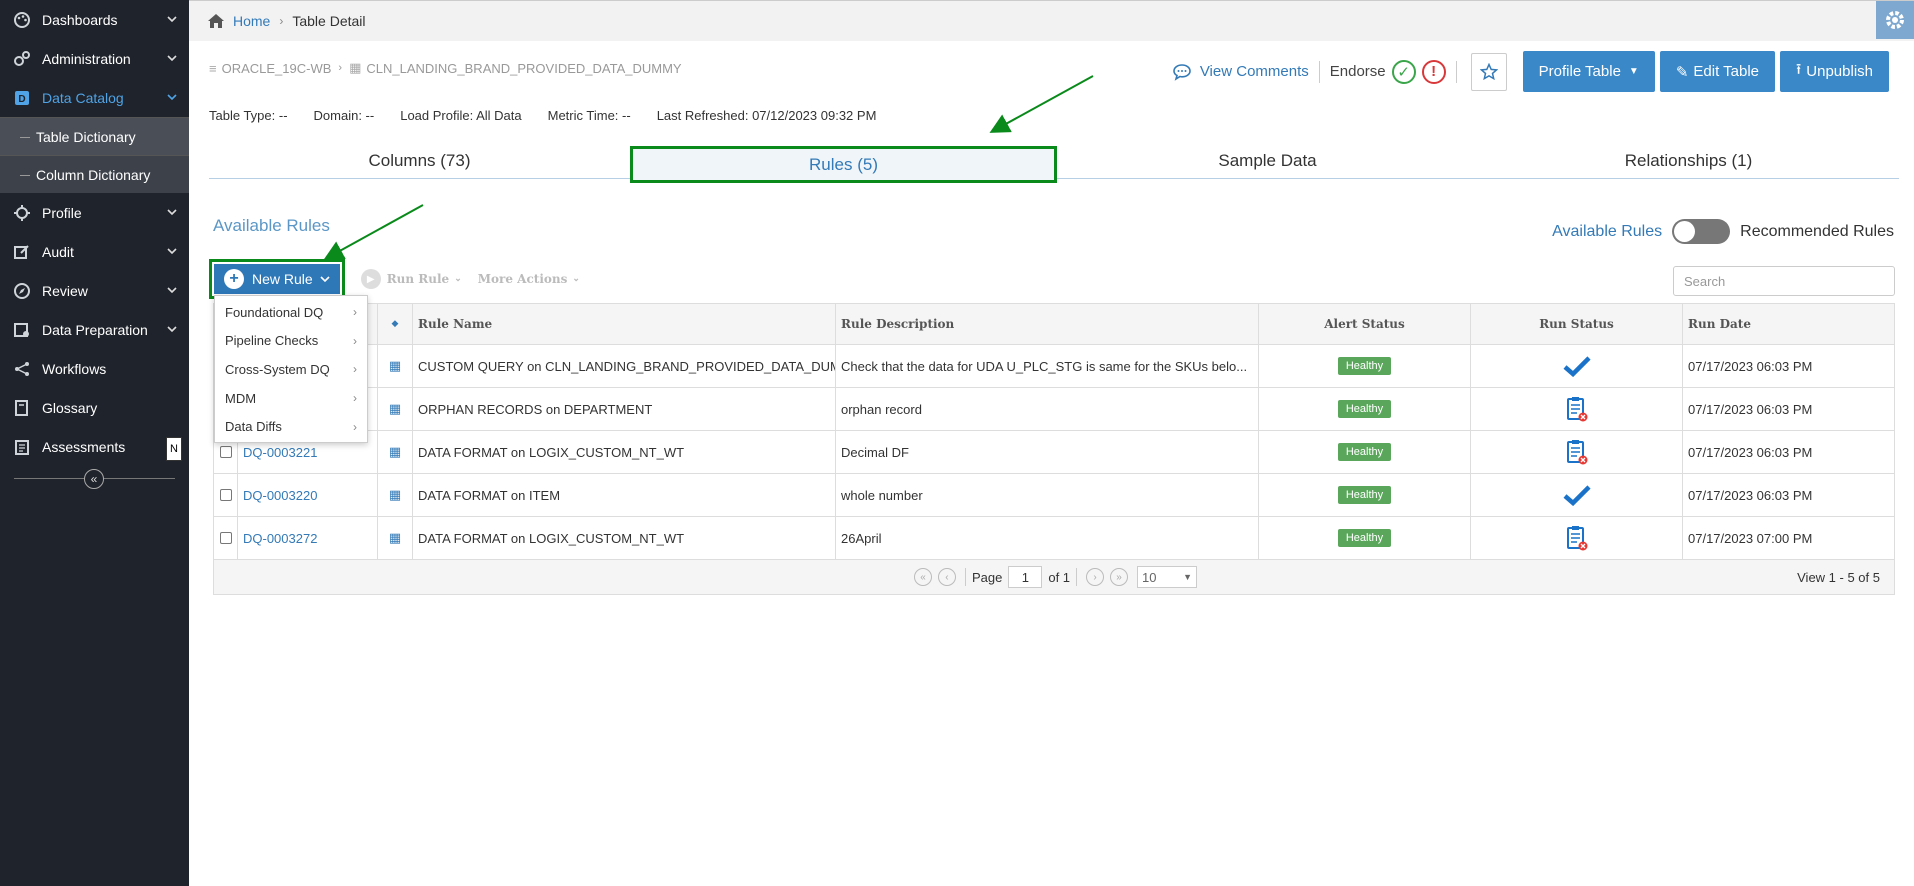 This screenshot has width=1914, height=886. Describe the element at coordinates (529, 279) in the screenshot. I see `more-actions-button: More Actions ⌄` at that location.